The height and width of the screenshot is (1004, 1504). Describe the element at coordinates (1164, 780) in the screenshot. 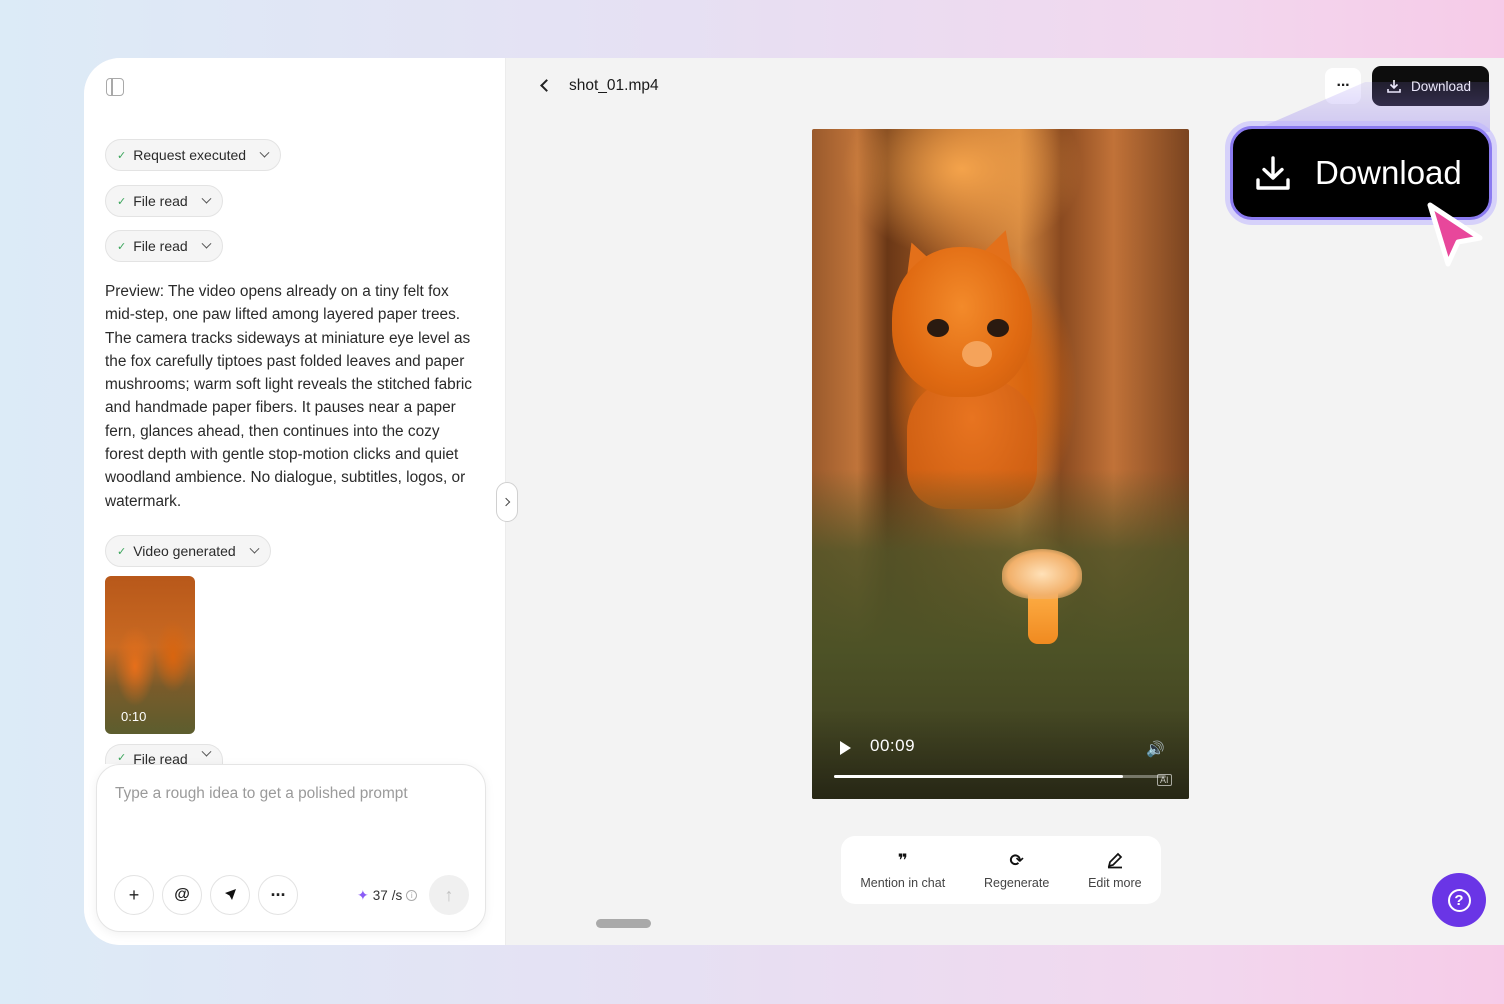

I see `ai-badge: AI` at that location.